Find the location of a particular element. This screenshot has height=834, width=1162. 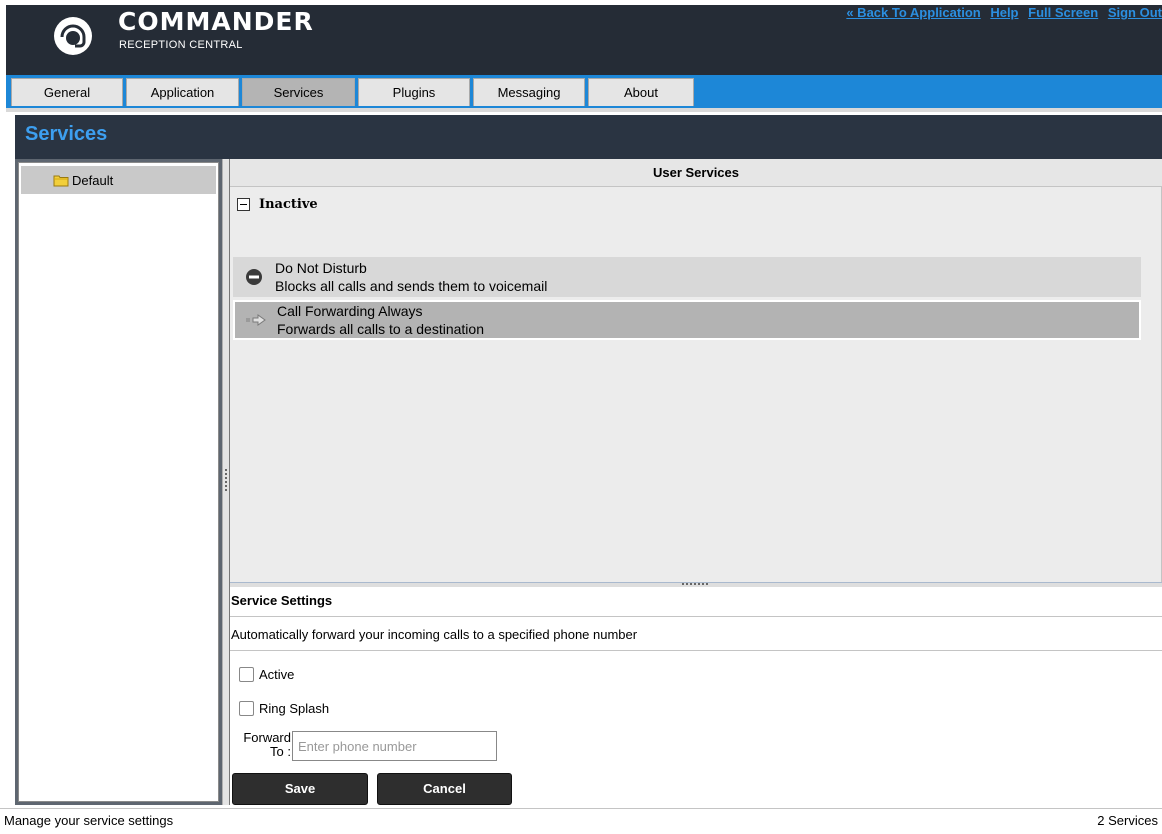

user-services-header: User Services is located at coordinates (696, 173).